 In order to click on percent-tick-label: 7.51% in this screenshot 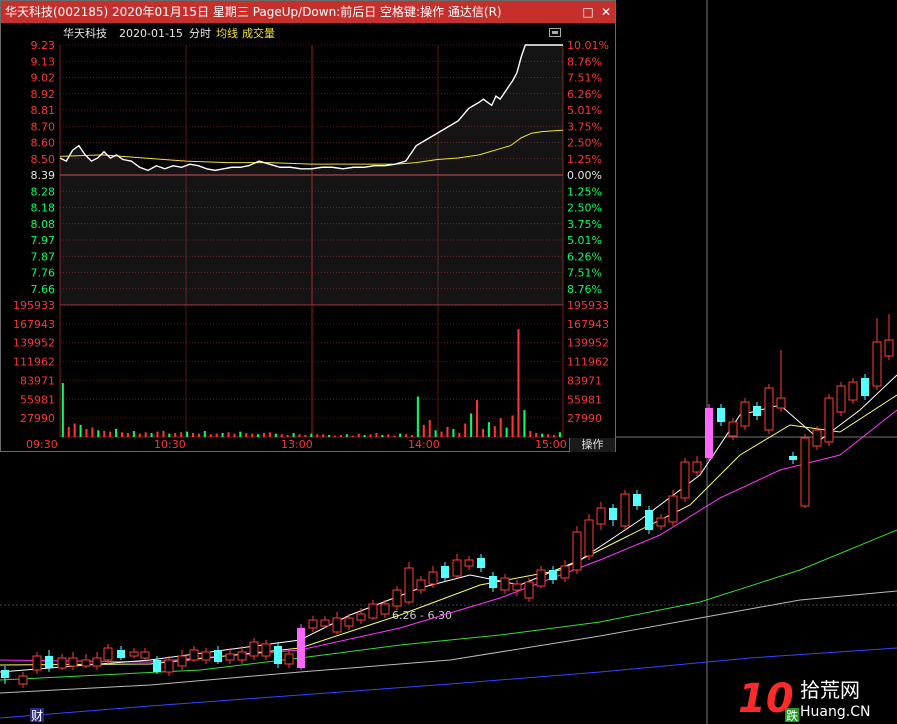, I will do `click(584, 78)`.